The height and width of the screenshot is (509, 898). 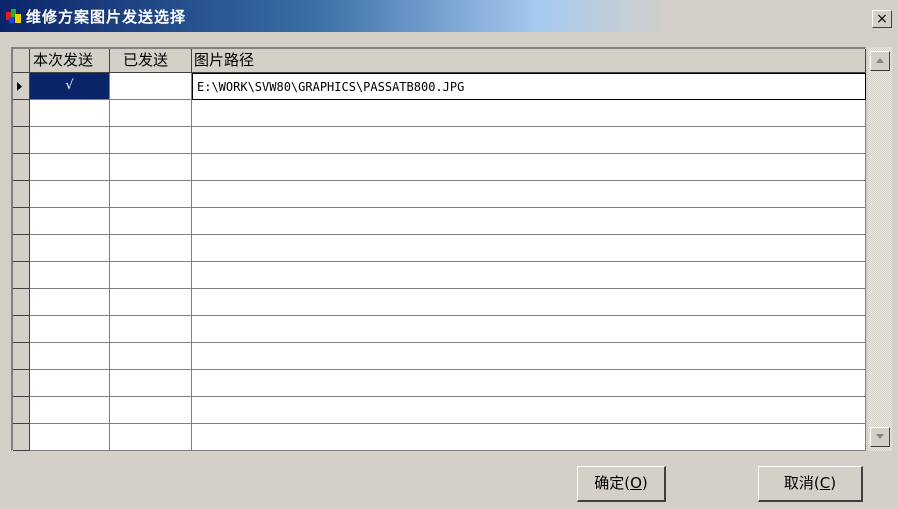 I want to click on scroll-down-button, so click(x=880, y=437).